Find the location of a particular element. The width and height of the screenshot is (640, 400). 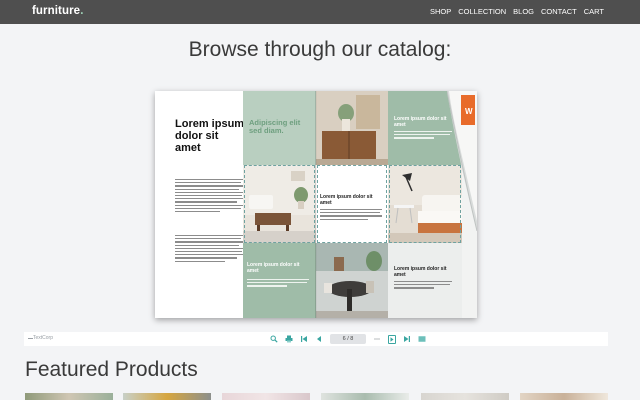

viewer-brand: TextCorp is located at coordinates (40, 338).